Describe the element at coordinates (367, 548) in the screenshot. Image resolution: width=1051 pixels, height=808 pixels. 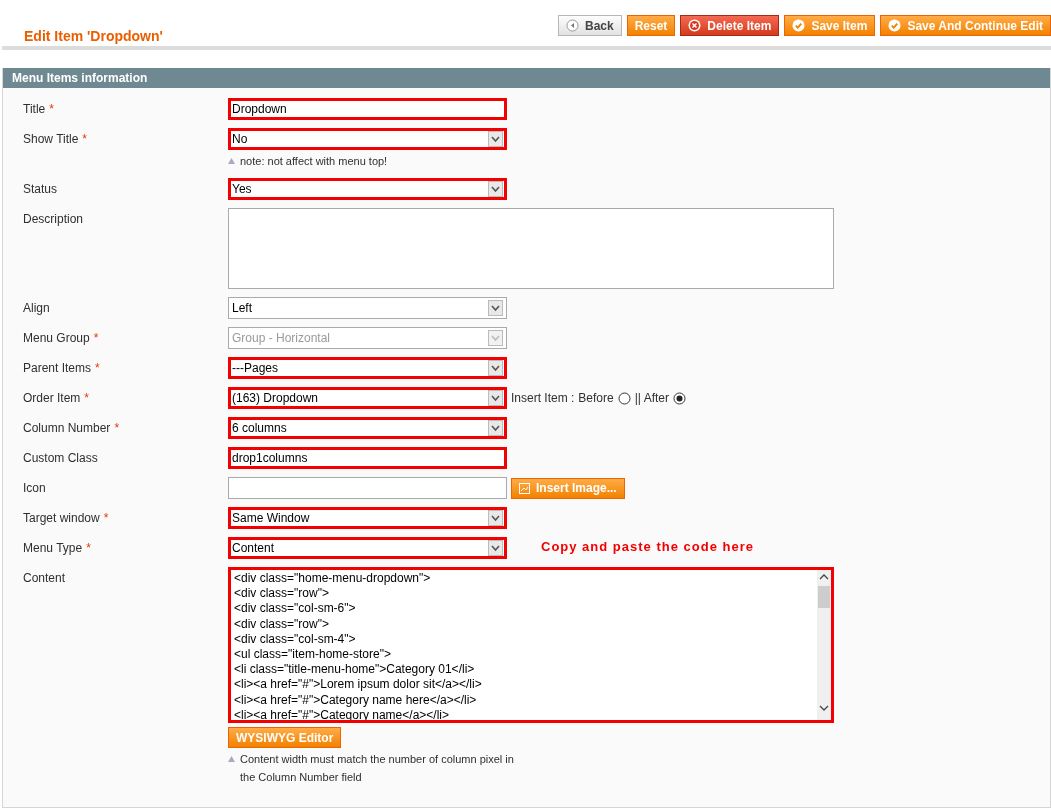
I see `select-field: Content` at that location.